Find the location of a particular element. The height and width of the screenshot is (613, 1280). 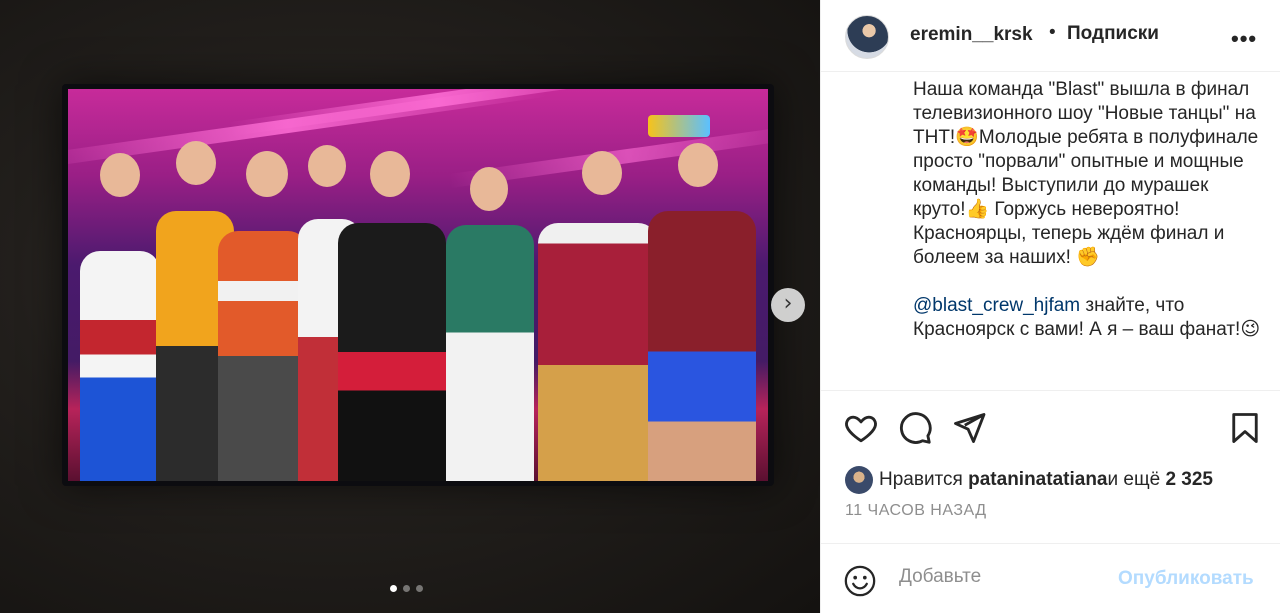

likes-middle: и ещё is located at coordinates (1134, 479).